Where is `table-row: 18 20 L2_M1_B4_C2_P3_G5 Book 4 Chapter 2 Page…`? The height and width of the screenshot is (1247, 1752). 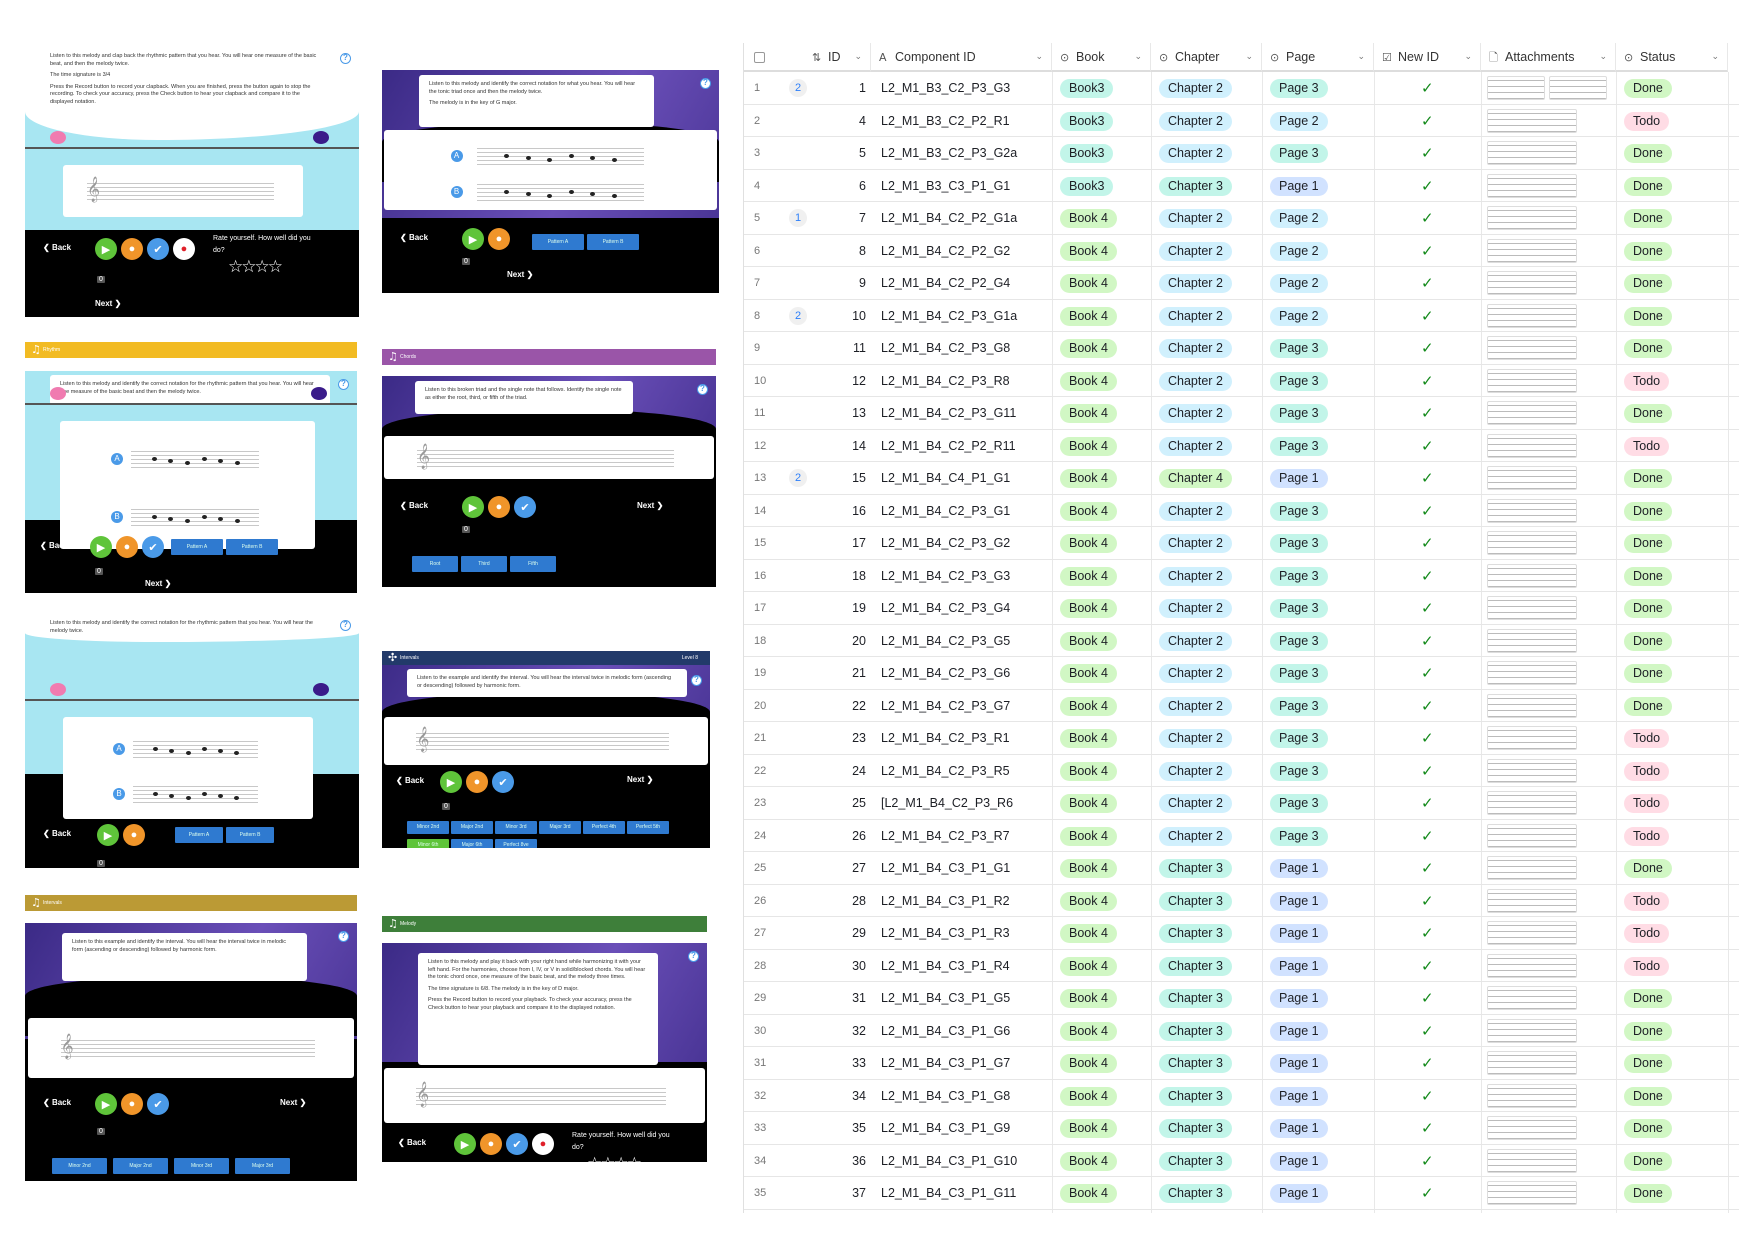
table-row: 18 20 L2_M1_B4_C2_P3_G5 Book 4 Chapter 2 Page… is located at coordinates (1241, 641).